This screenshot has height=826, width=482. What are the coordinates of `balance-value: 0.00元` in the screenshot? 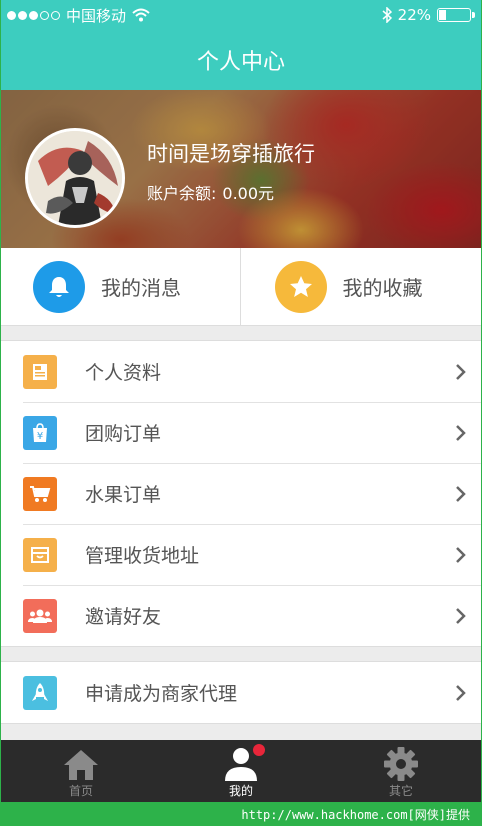 It's located at (248, 193).